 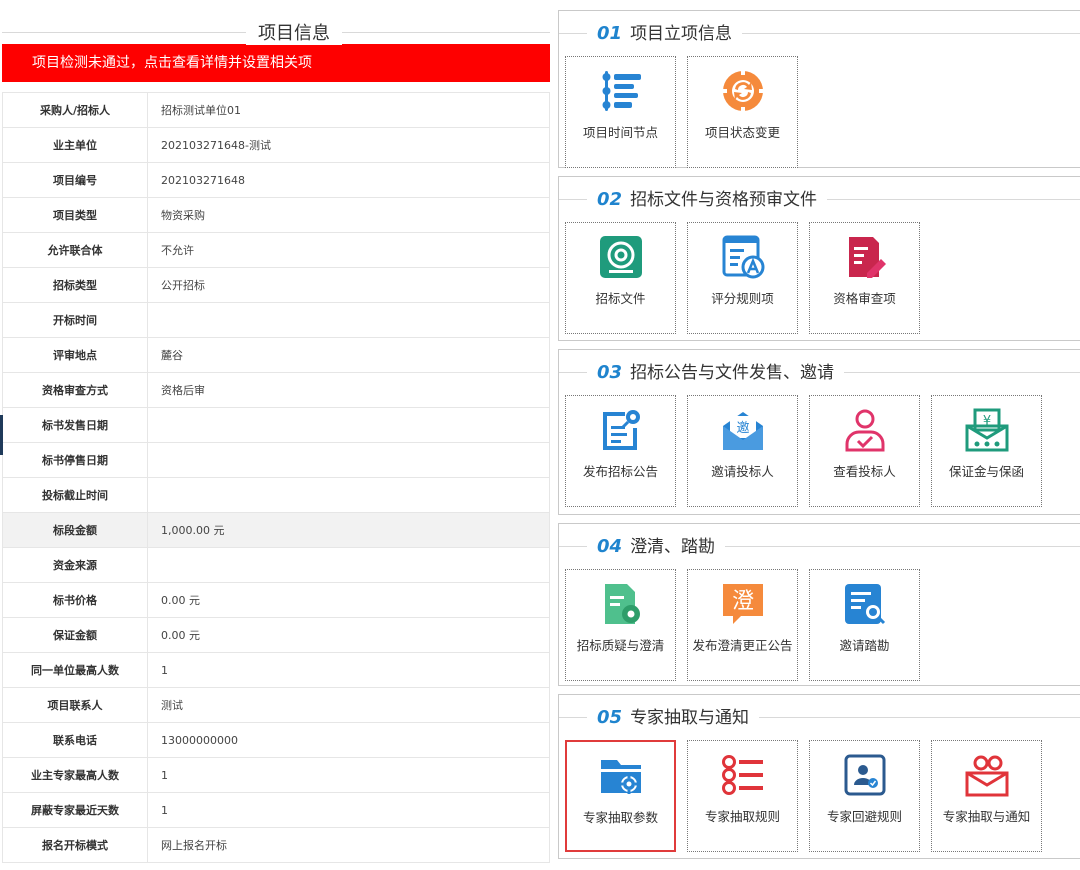 I want to click on info-row-label: 标书发售日期, so click(x=75, y=425).